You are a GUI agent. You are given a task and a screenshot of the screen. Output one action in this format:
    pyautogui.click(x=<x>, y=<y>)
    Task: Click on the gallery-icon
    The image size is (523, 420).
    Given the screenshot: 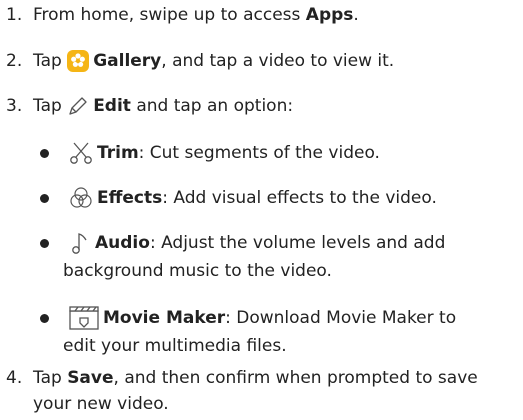 What is the action you would take?
    pyautogui.click(x=78, y=61)
    